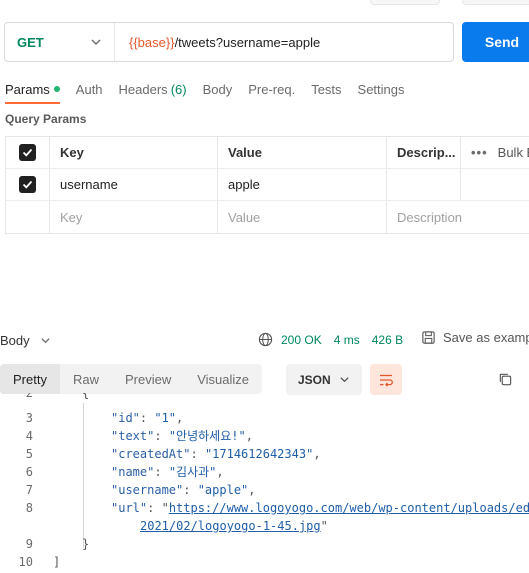  What do you see at coordinates (302, 152) in the screenshot?
I see `column-header-value: Value` at bounding box center [302, 152].